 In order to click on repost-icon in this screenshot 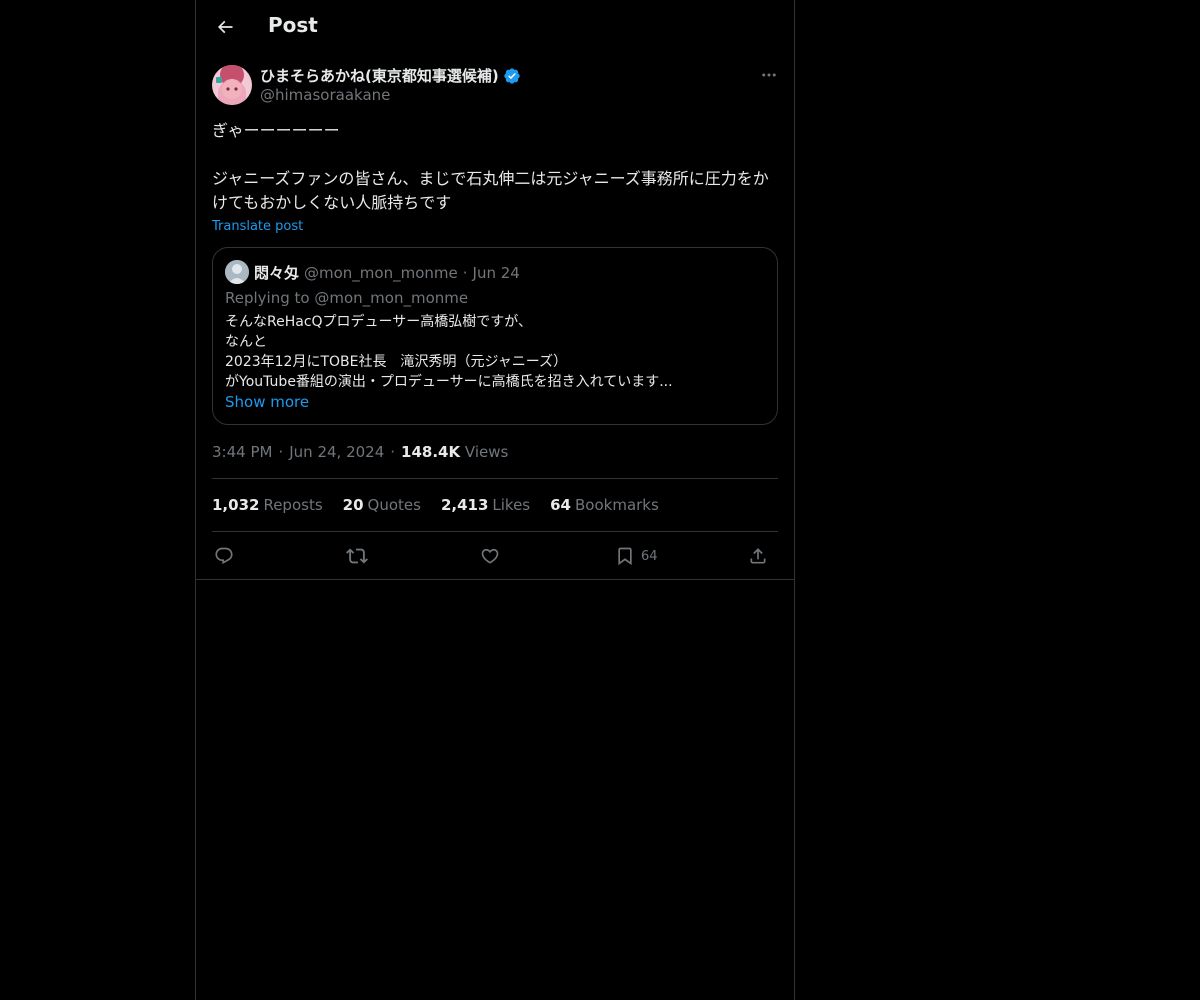, I will do `click(357, 556)`.